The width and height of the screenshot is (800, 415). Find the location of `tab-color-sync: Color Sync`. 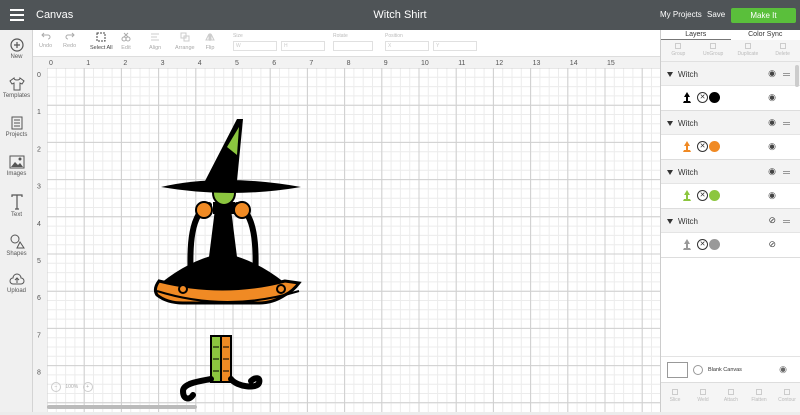

tab-color-sync: Color Sync is located at coordinates (765, 35).